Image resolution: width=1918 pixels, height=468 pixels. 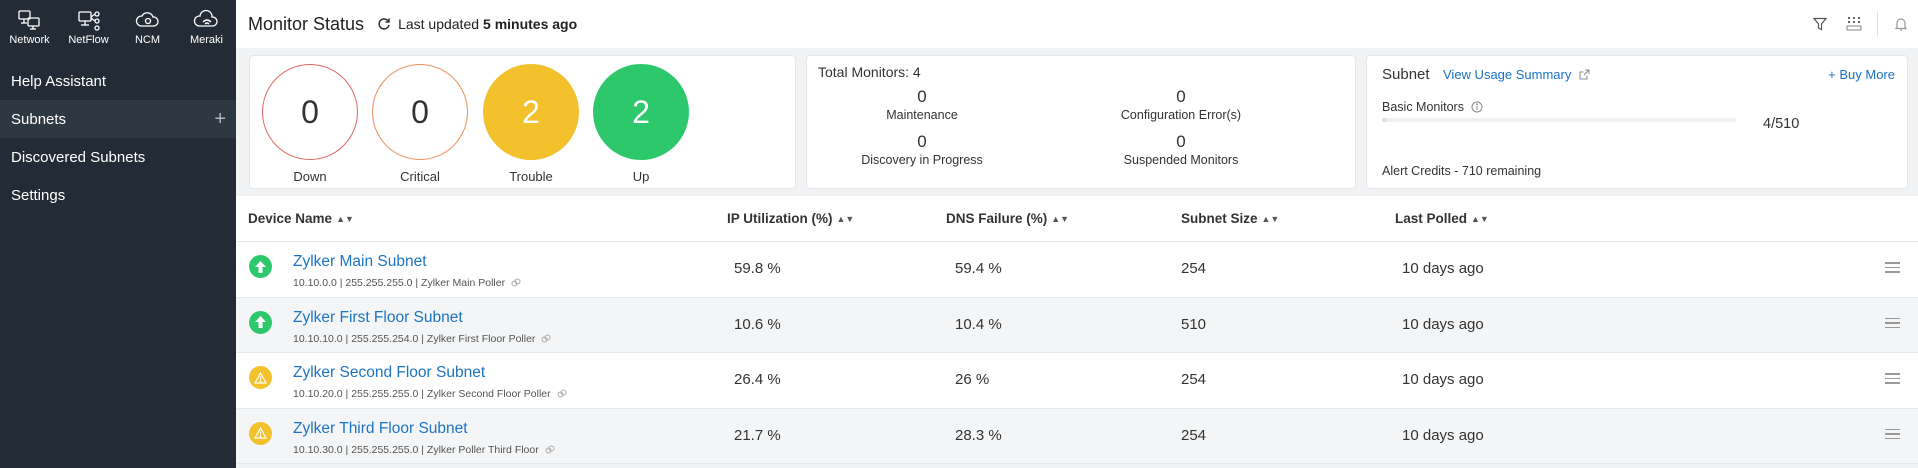 I want to click on stat-maintenance: 0 Maintenance, so click(x=922, y=104).